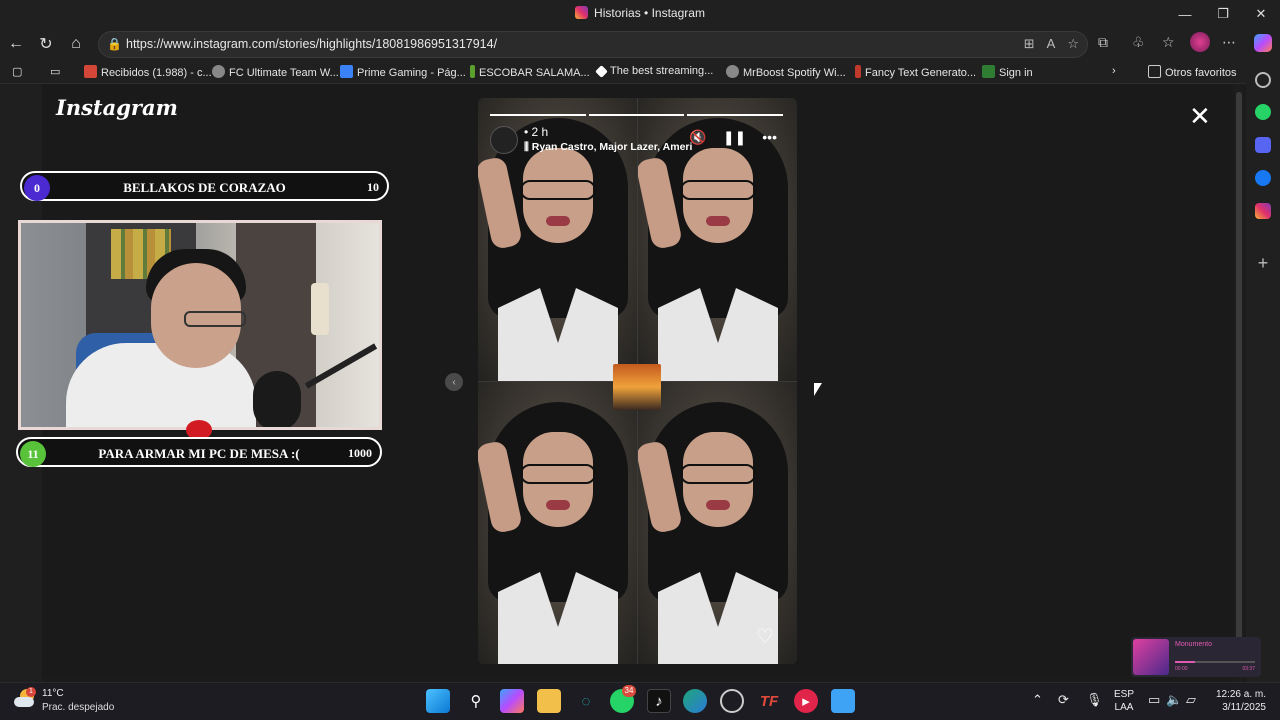 This screenshot has width=1280, height=720. Describe the element at coordinates (717, 523) in the screenshot. I see `story-photo` at that location.